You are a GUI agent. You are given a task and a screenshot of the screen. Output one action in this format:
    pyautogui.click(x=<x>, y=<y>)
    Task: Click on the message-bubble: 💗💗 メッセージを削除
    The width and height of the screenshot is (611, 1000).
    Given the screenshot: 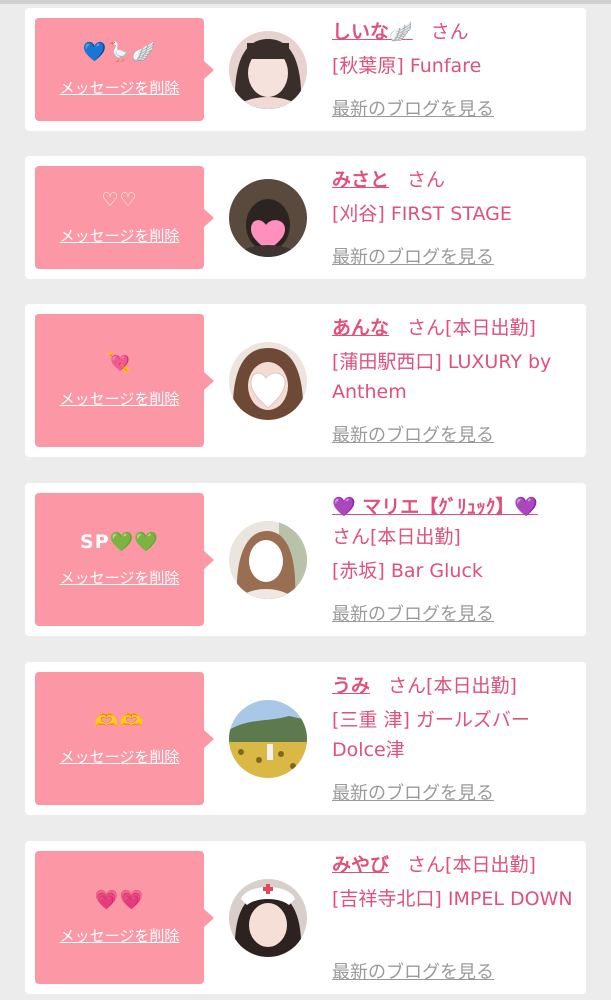 What is the action you would take?
    pyautogui.click(x=124, y=917)
    